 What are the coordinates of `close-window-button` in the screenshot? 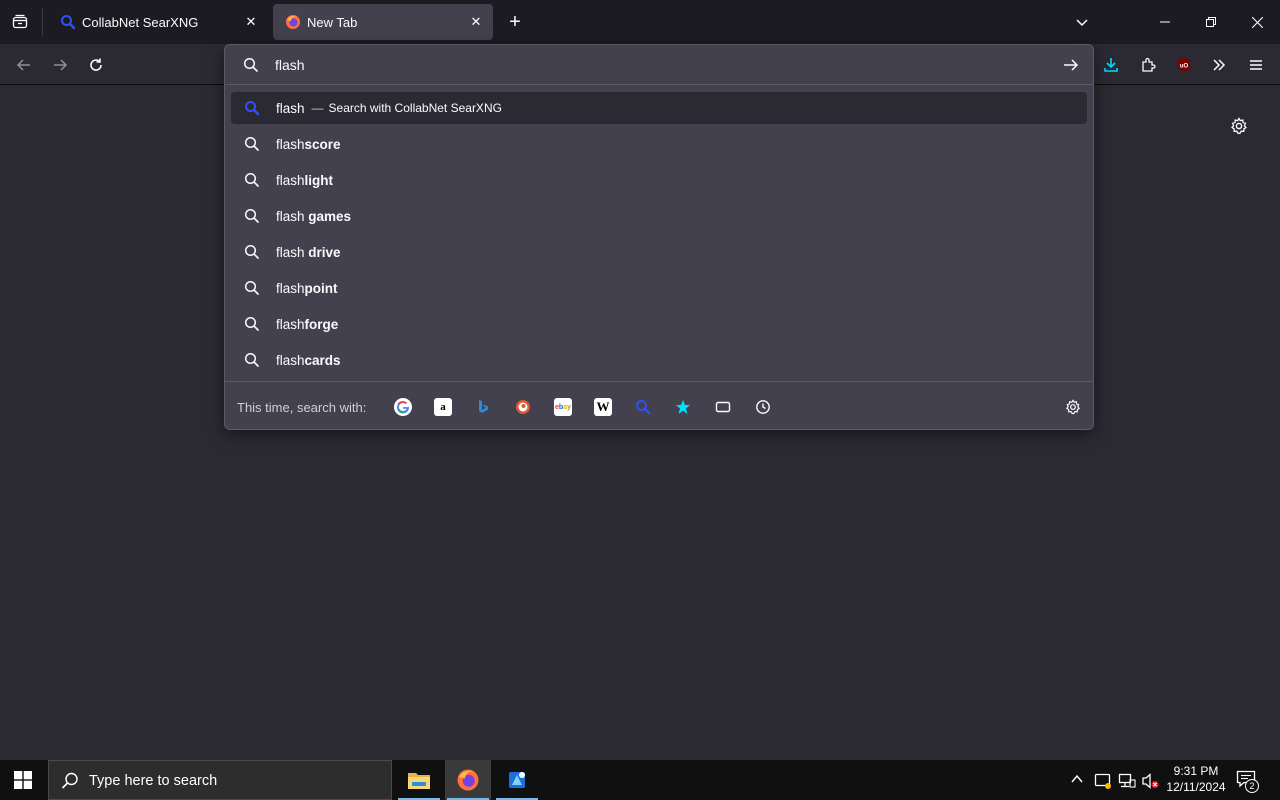 It's located at (1257, 22).